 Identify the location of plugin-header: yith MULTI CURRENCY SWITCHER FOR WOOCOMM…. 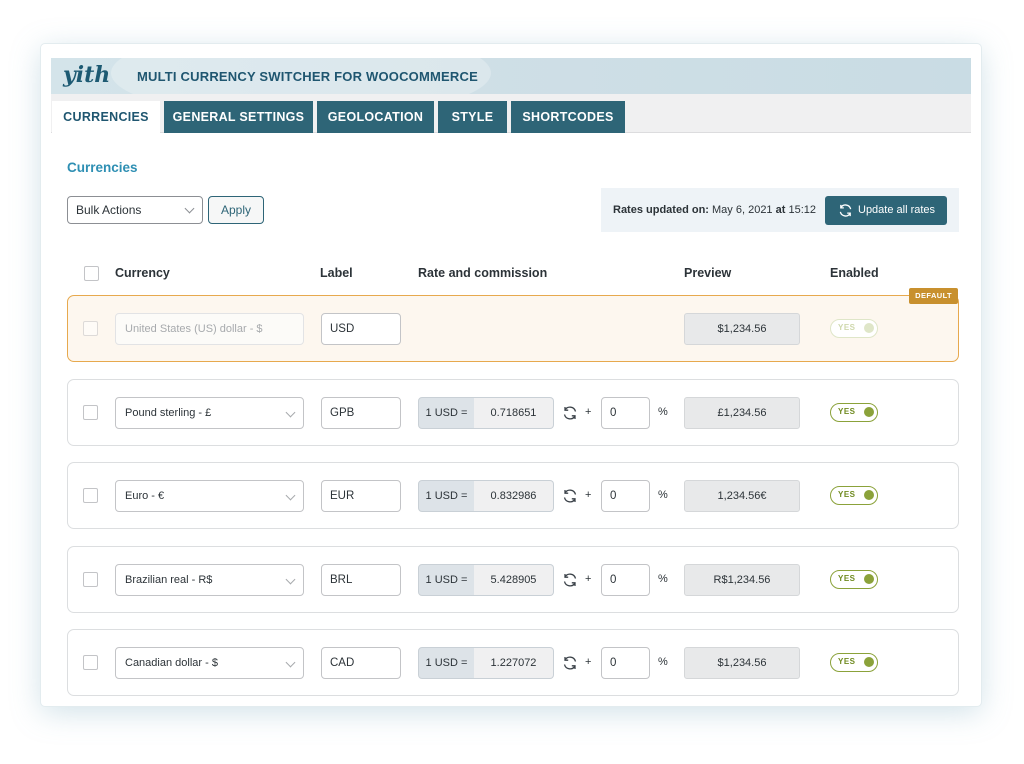
(511, 76).